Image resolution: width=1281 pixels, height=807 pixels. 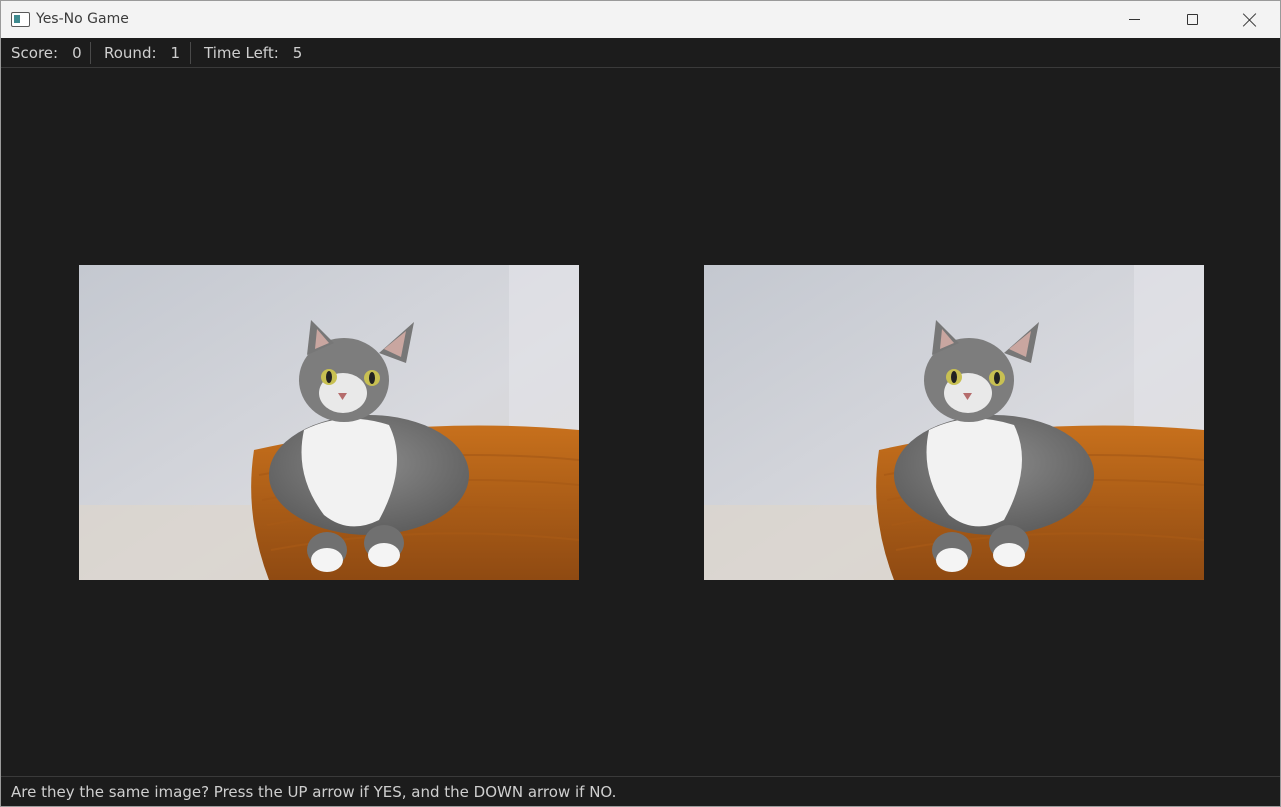 I want to click on score-field: Score: 0, so click(x=46, y=52).